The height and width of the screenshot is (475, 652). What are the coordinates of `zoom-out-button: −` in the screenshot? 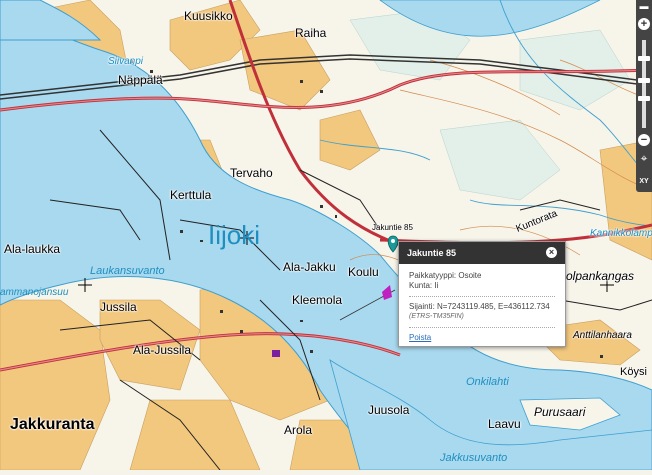 It's located at (644, 140).